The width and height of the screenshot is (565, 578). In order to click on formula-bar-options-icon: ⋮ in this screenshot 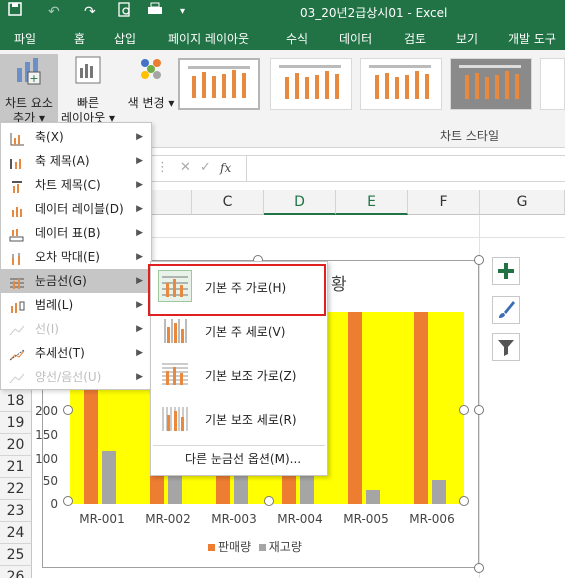, I will do `click(162, 167)`.